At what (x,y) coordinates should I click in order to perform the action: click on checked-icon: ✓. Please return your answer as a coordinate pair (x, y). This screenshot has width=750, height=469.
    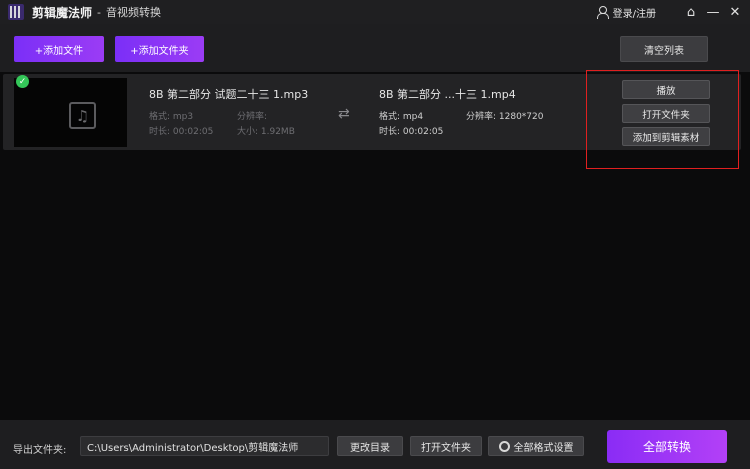
    Looking at the image, I should click on (22, 81).